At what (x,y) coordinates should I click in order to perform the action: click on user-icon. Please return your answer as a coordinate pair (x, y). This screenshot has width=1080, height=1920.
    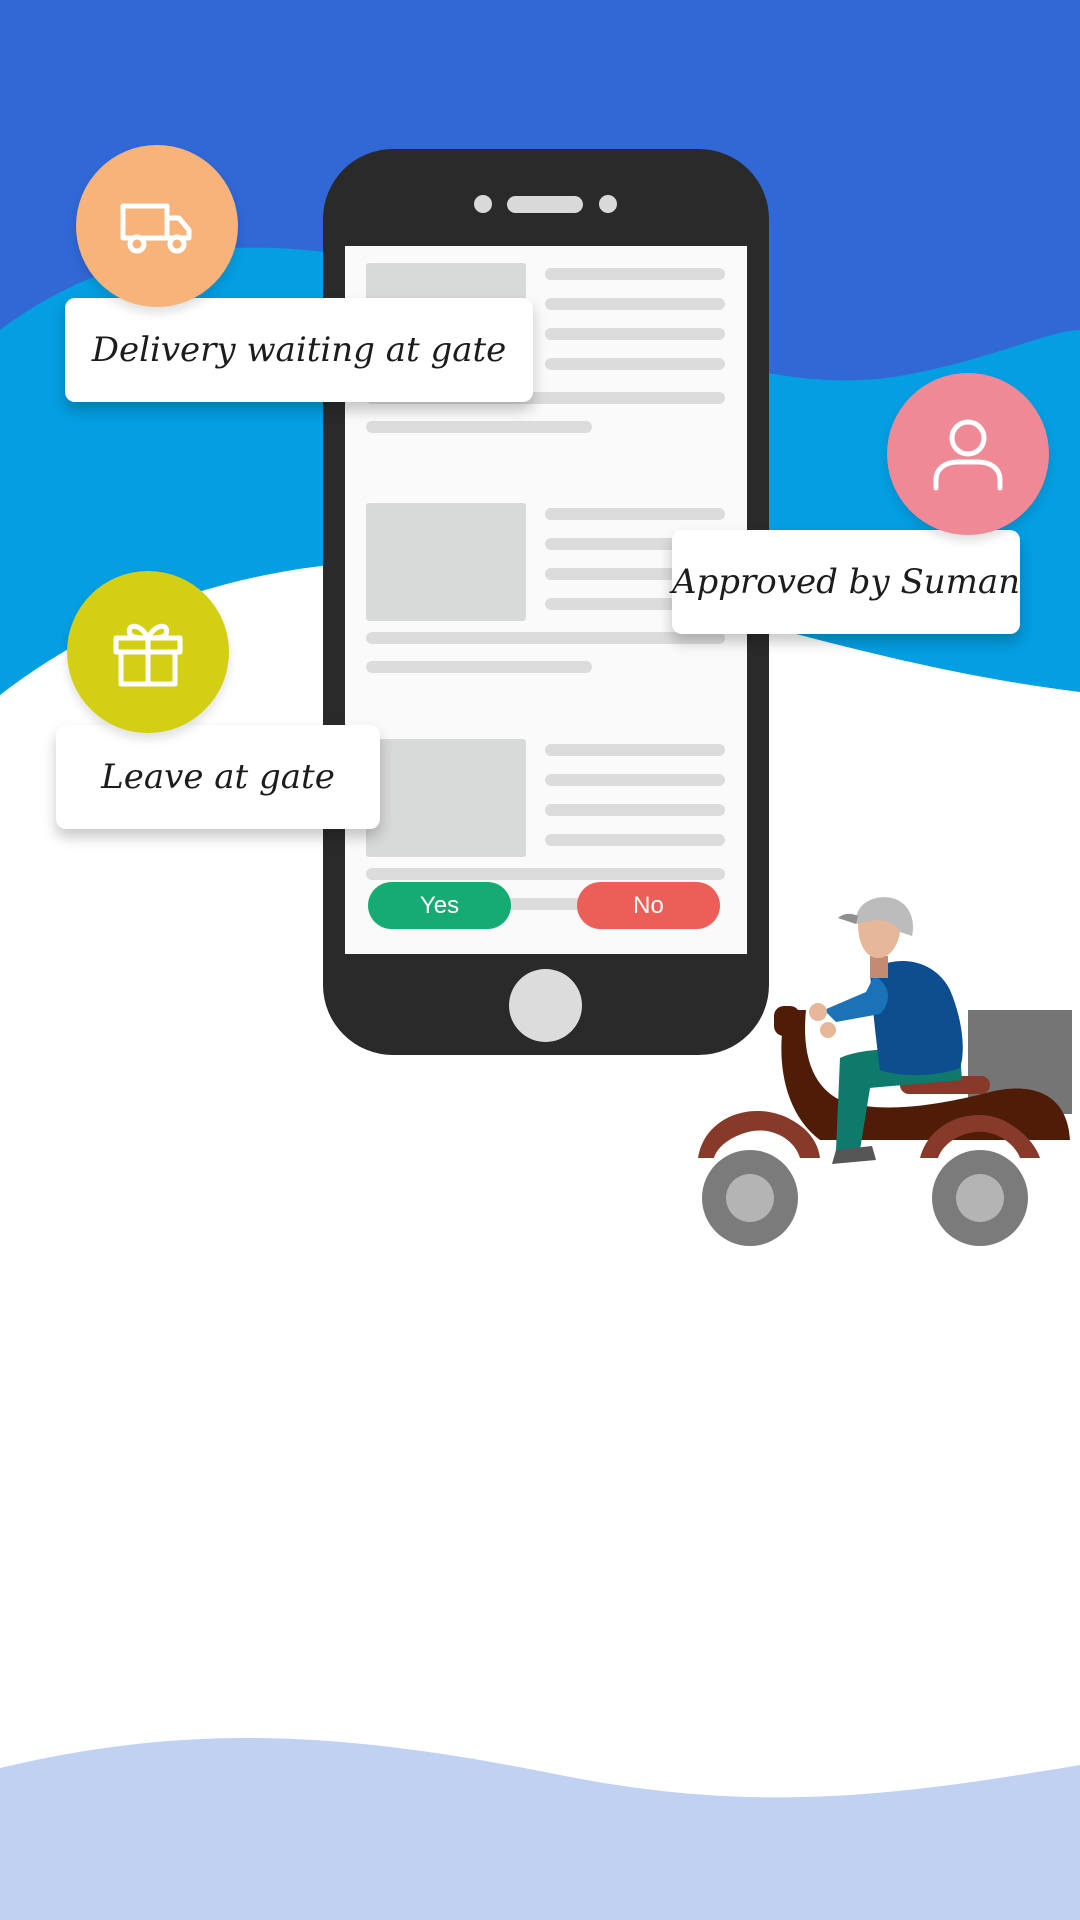
    Looking at the image, I should click on (968, 455).